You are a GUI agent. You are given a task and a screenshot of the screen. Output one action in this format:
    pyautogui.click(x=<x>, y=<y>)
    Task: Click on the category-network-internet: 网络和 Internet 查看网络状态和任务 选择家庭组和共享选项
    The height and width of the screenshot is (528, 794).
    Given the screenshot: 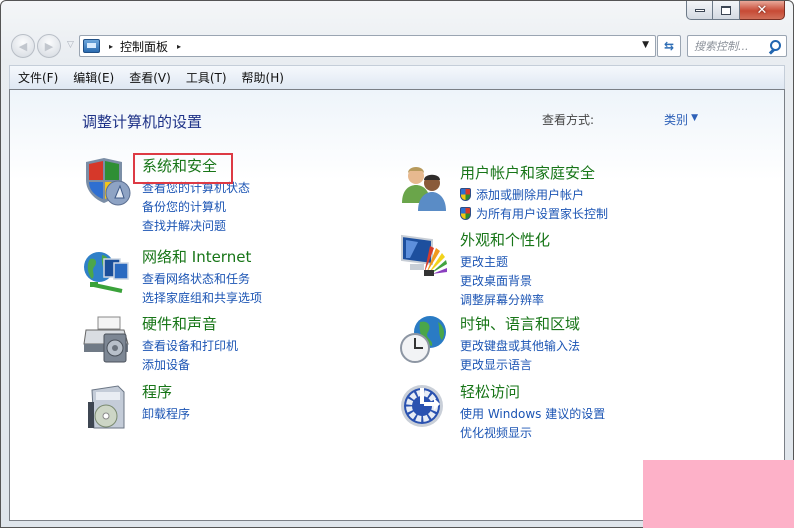 What is the action you would take?
    pyautogui.click(x=237, y=282)
    